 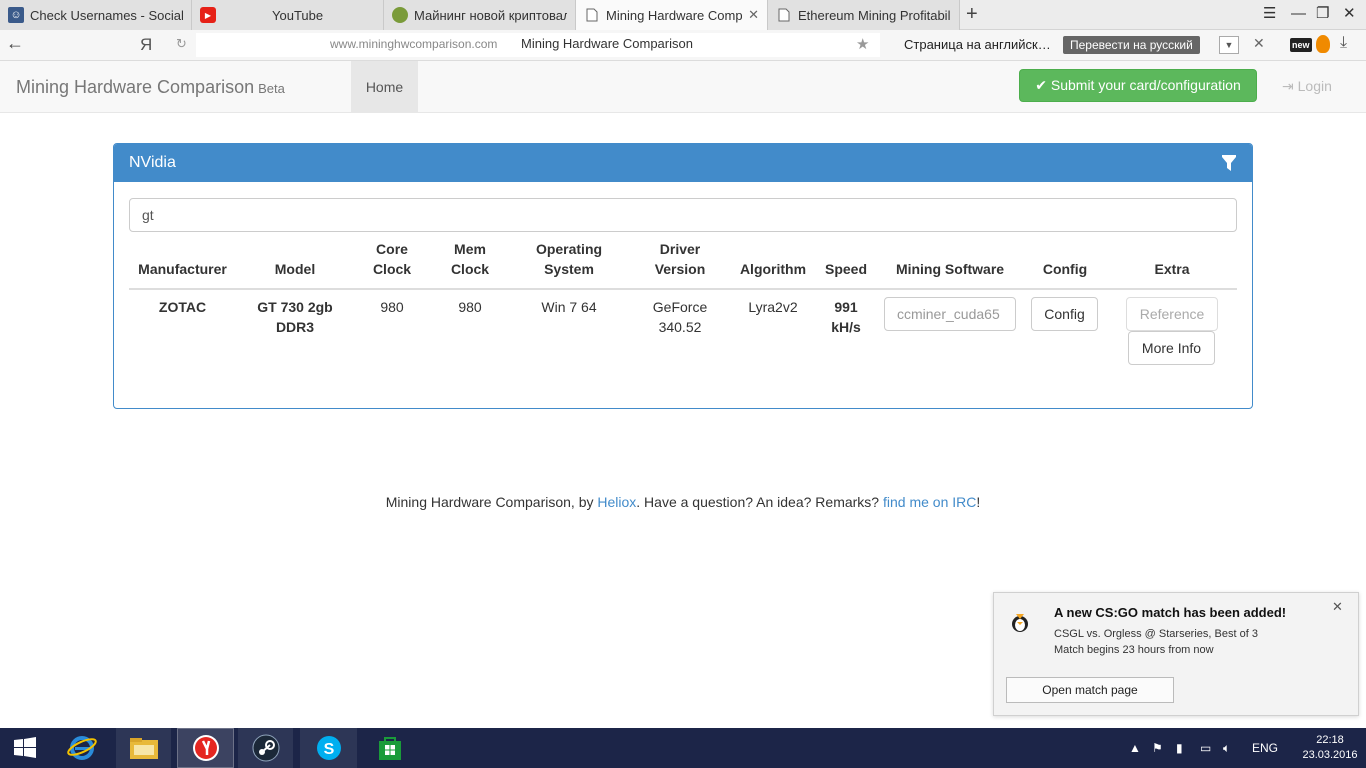 What do you see at coordinates (389, 748) in the screenshot?
I see `windows-store-icon` at bounding box center [389, 748].